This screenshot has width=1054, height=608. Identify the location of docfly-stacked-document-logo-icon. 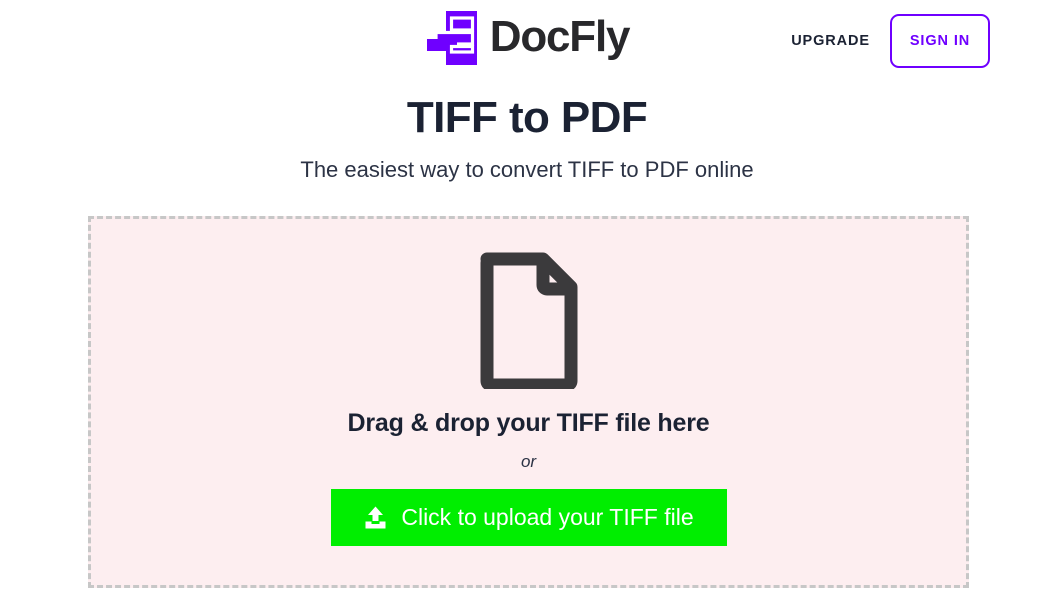
(451, 38).